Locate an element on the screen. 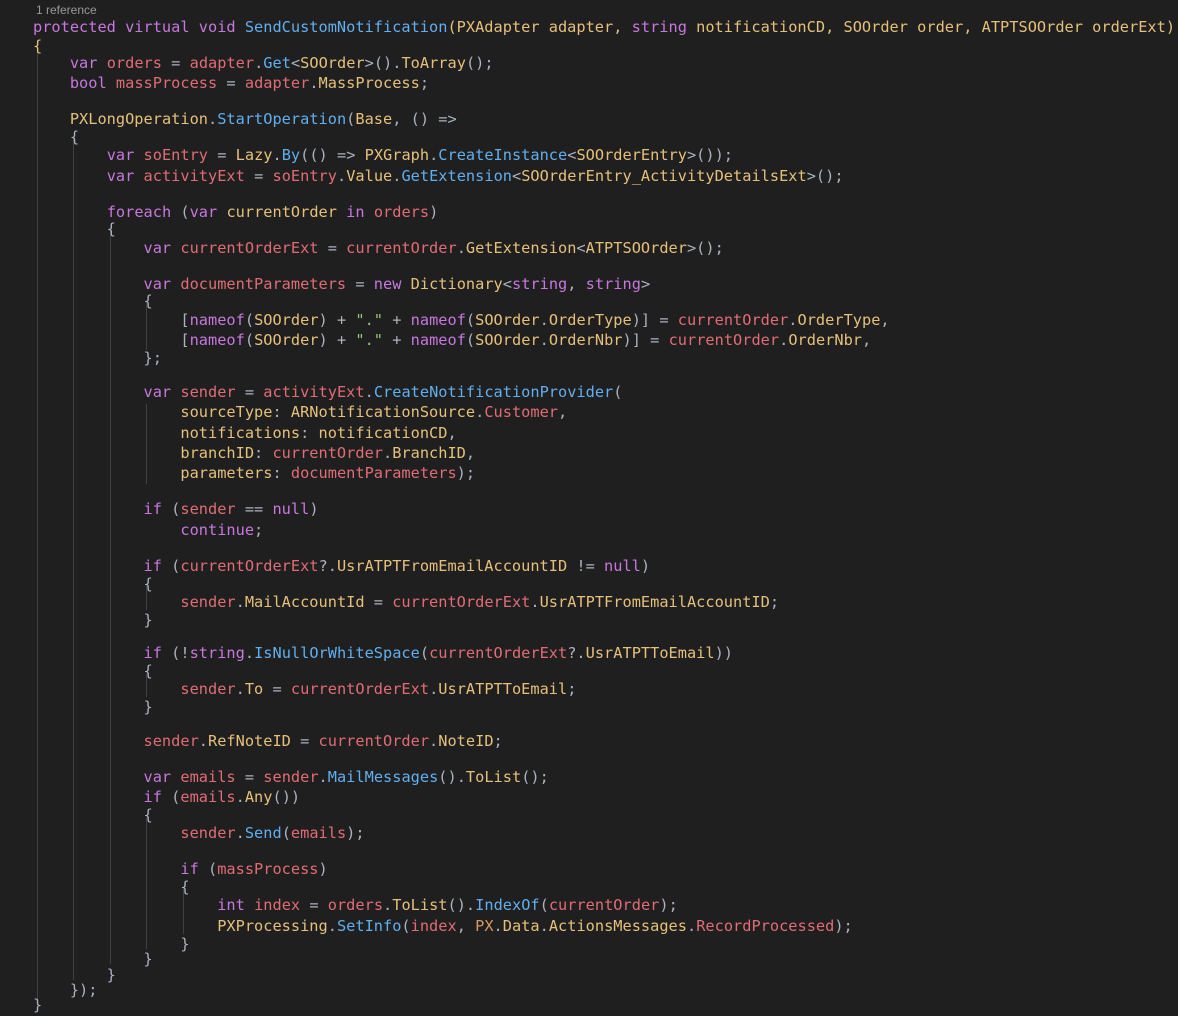 This screenshot has height=1016, width=1178. code-token: ) is located at coordinates (645, 566).